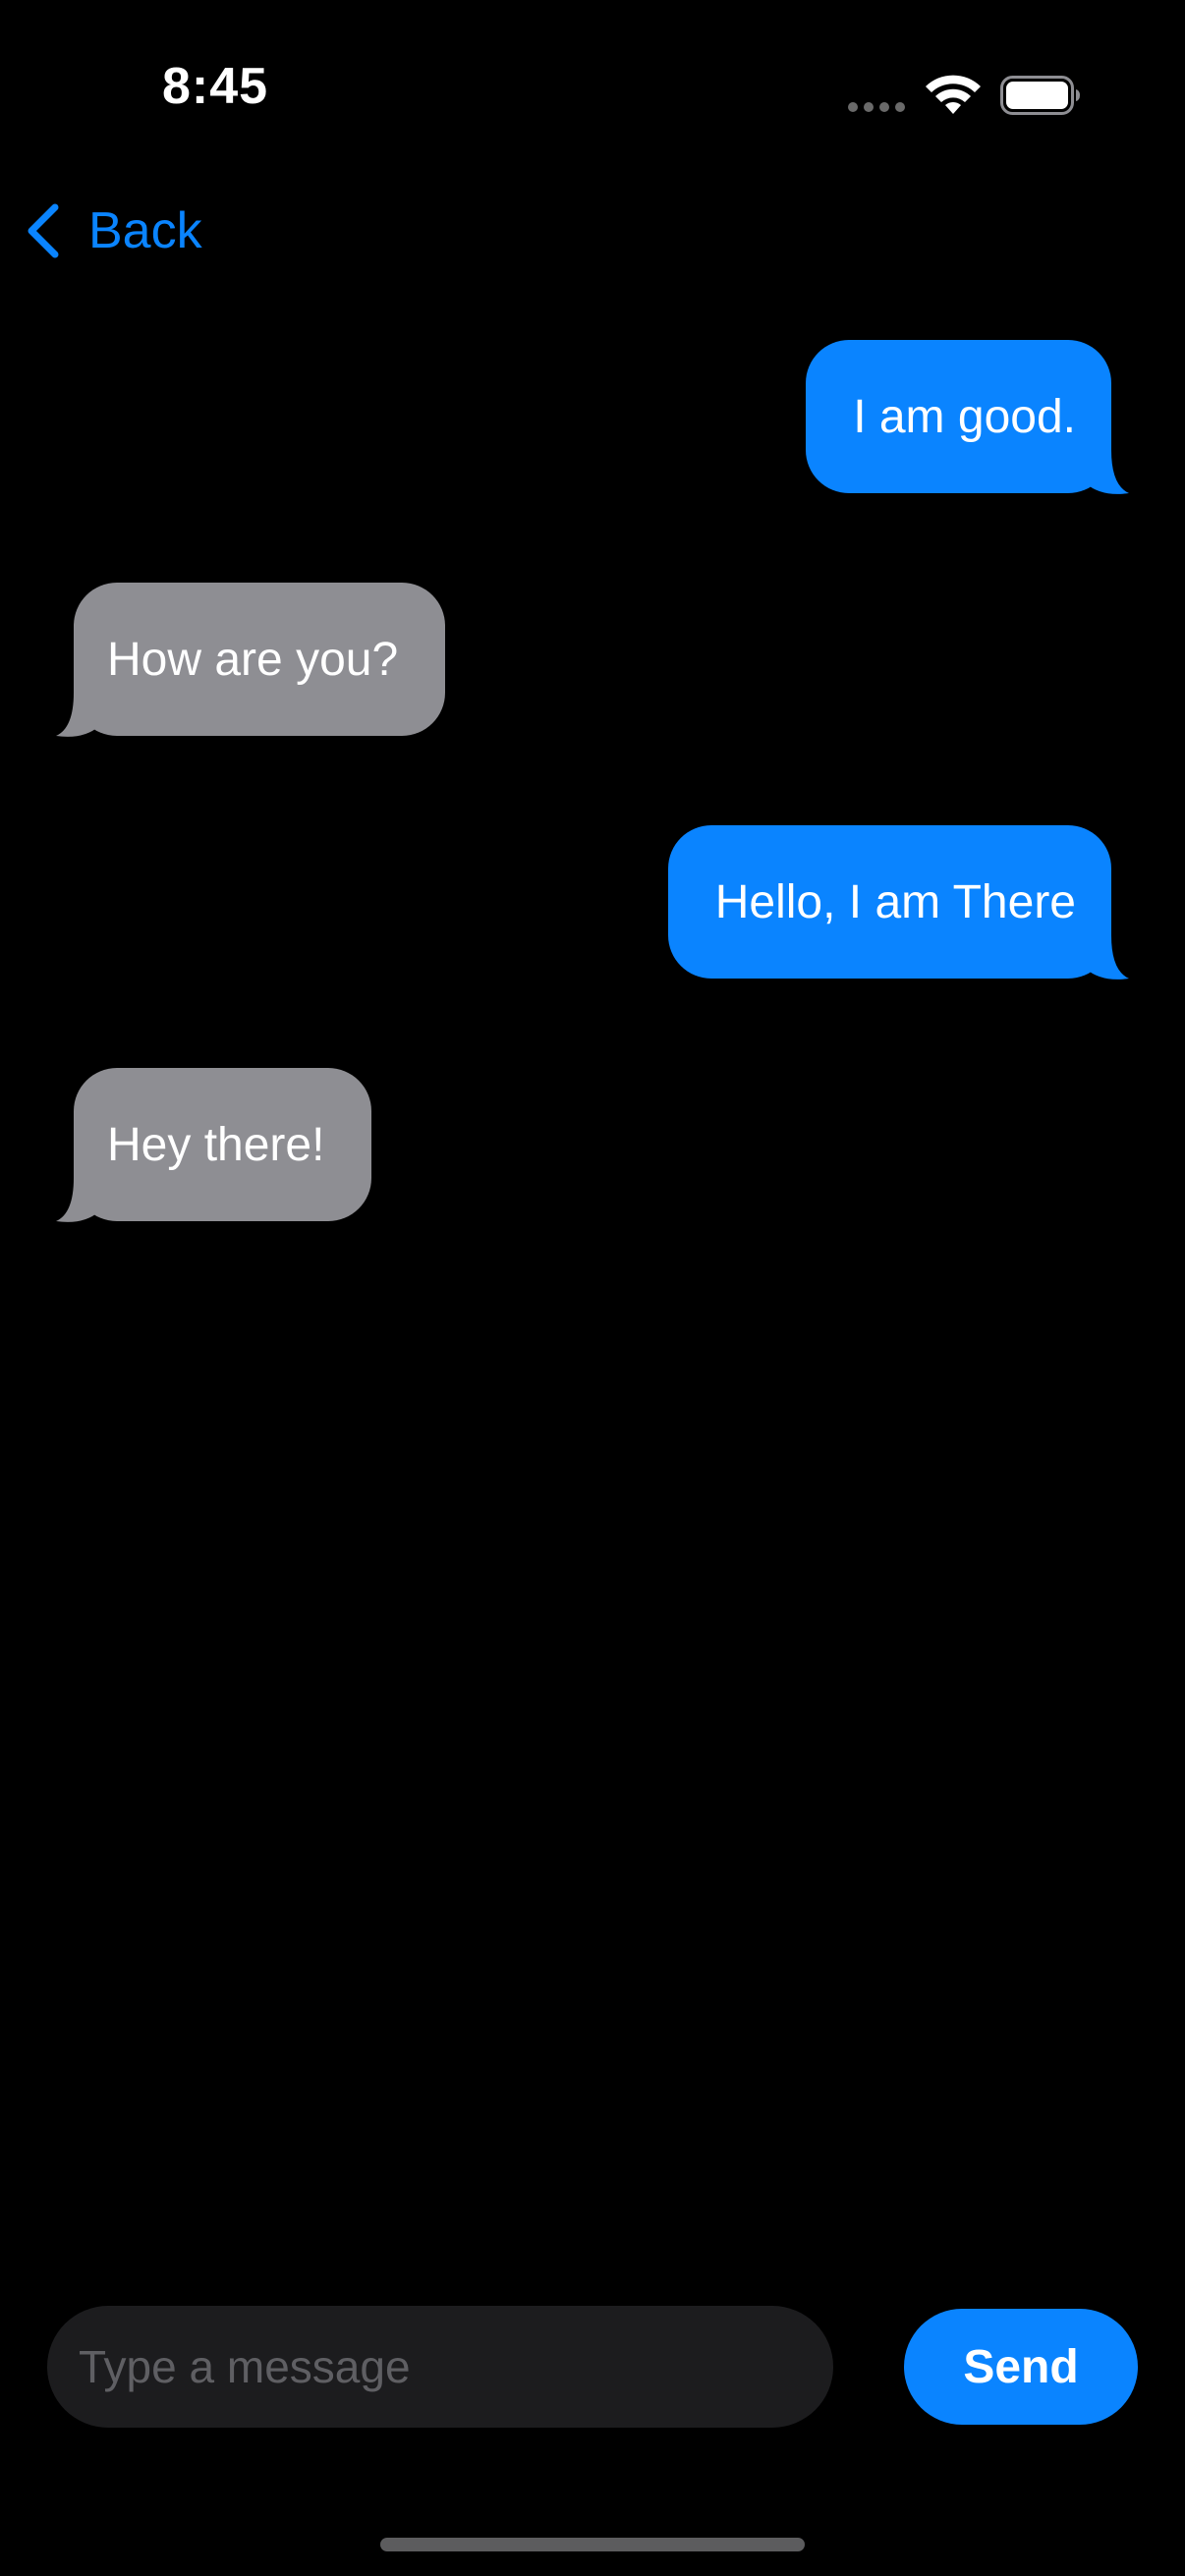 Image resolution: width=1185 pixels, height=2576 pixels. I want to click on back-button: Back, so click(113, 230).